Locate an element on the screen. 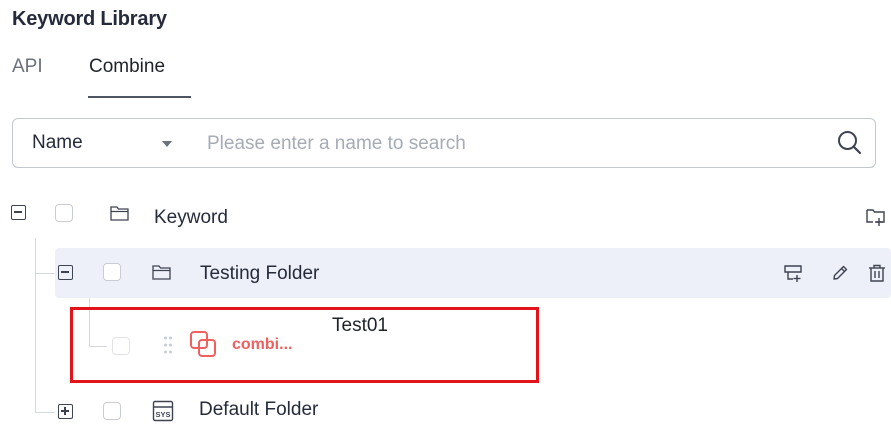 The height and width of the screenshot is (436, 891). search-field-label: Name is located at coordinates (57, 142).